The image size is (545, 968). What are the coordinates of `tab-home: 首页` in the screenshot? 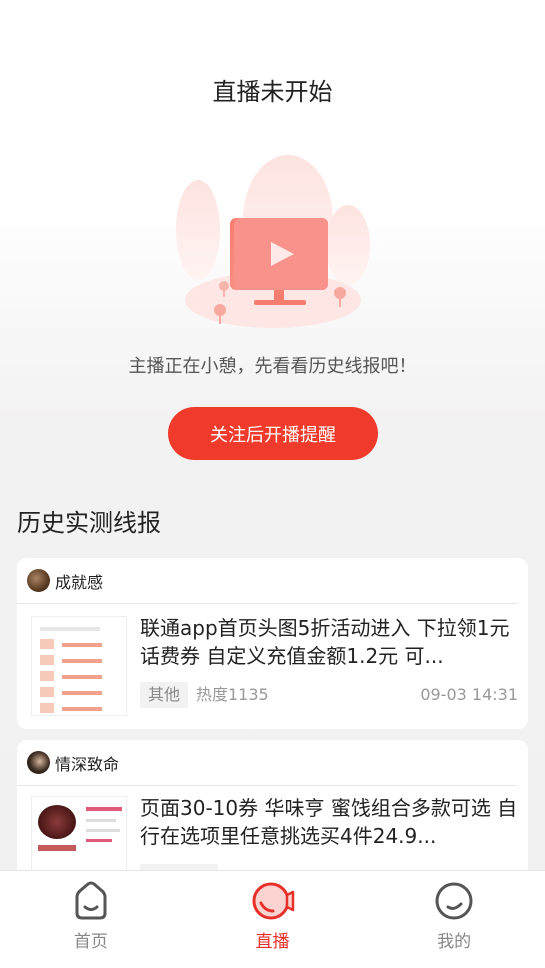 It's located at (91, 919).